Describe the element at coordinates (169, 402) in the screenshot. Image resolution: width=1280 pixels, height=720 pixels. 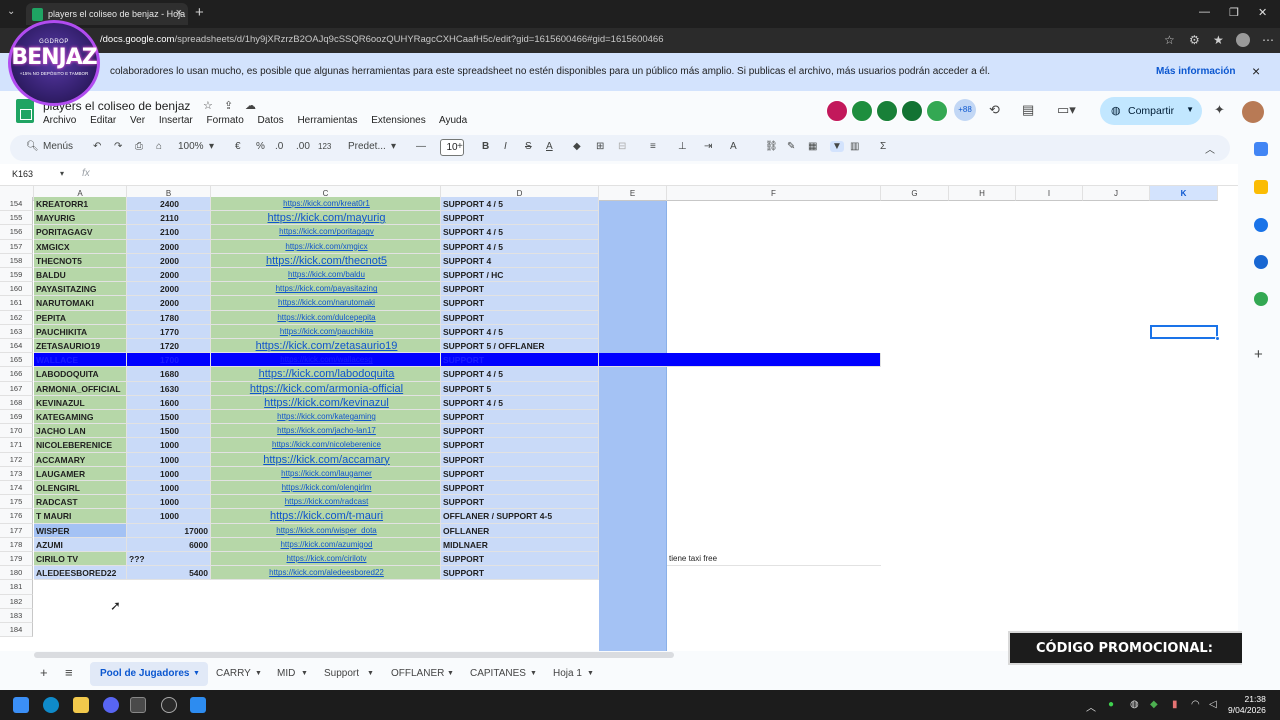
I see `mmr-cell: 1600` at that location.